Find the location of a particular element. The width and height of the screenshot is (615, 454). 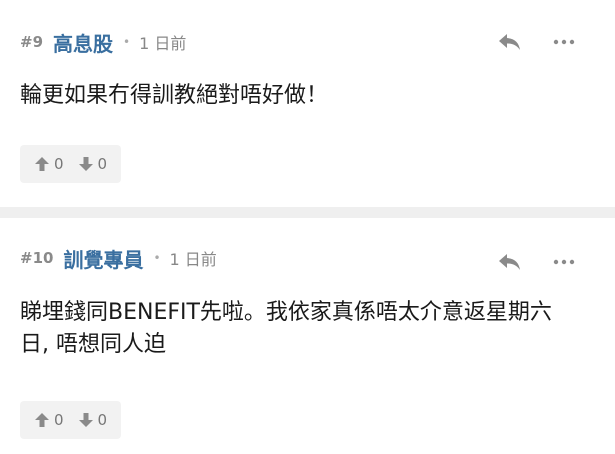

comment-body: 睇埋錢同BENEFIT先啦。我依家真係唔太介意返星期六日, 唔想同人迫 is located at coordinates (286, 328).